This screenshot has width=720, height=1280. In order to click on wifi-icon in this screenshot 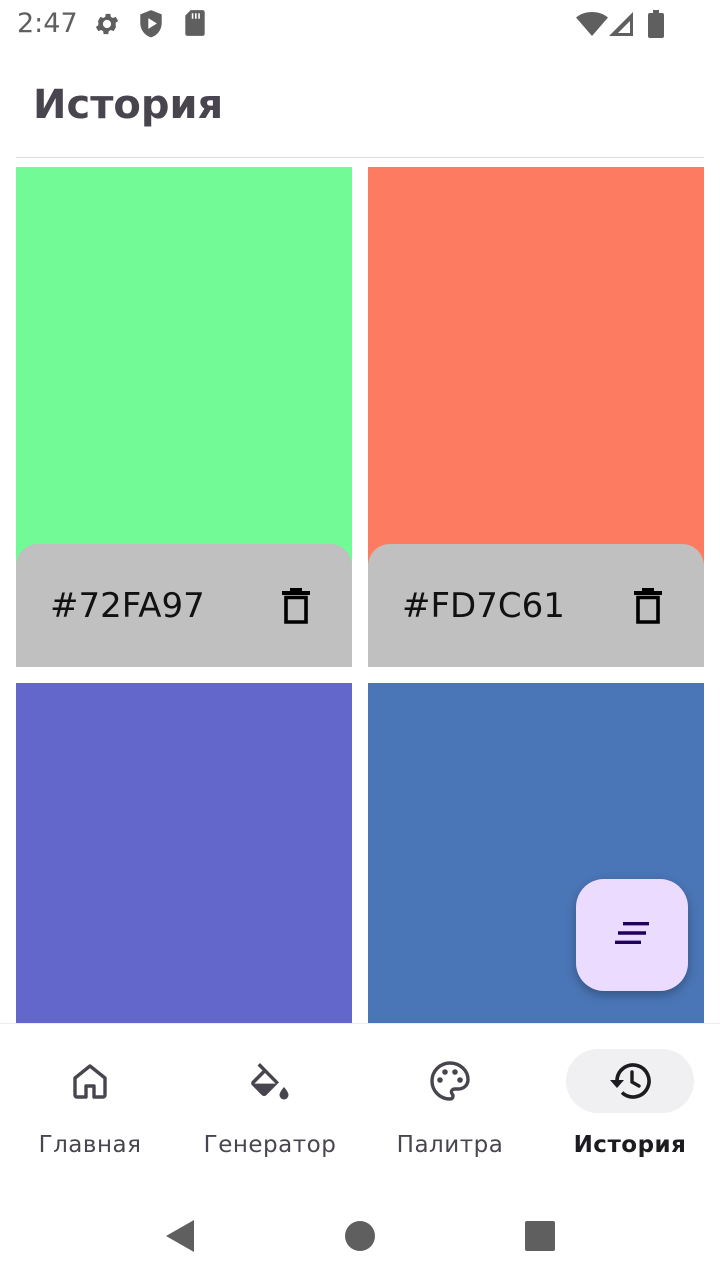, I will do `click(592, 24)`.